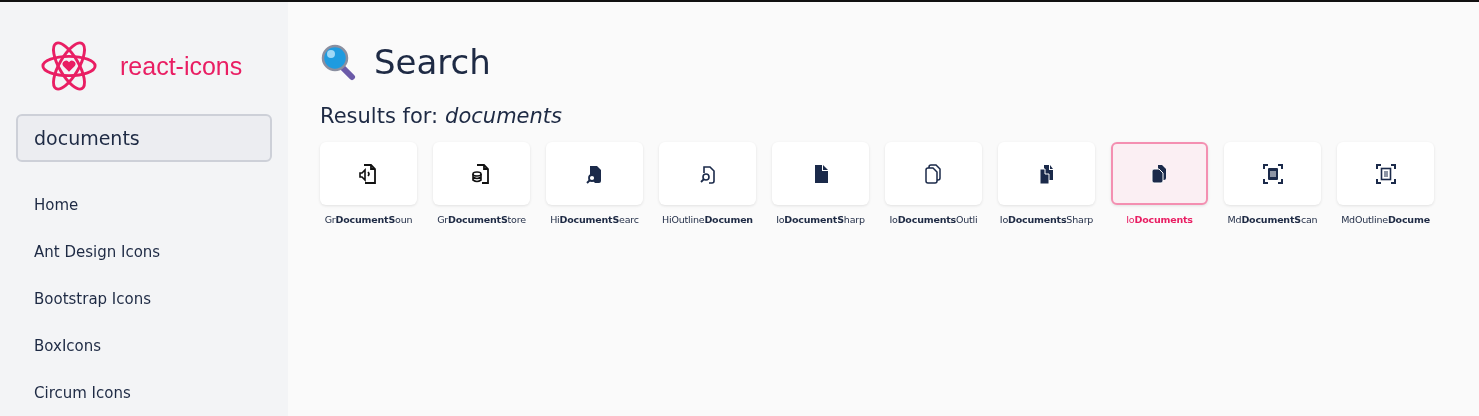 The width and height of the screenshot is (1479, 416). Describe the element at coordinates (820, 219) in the screenshot. I see `icon-name: IoDocumentSharp` at that location.